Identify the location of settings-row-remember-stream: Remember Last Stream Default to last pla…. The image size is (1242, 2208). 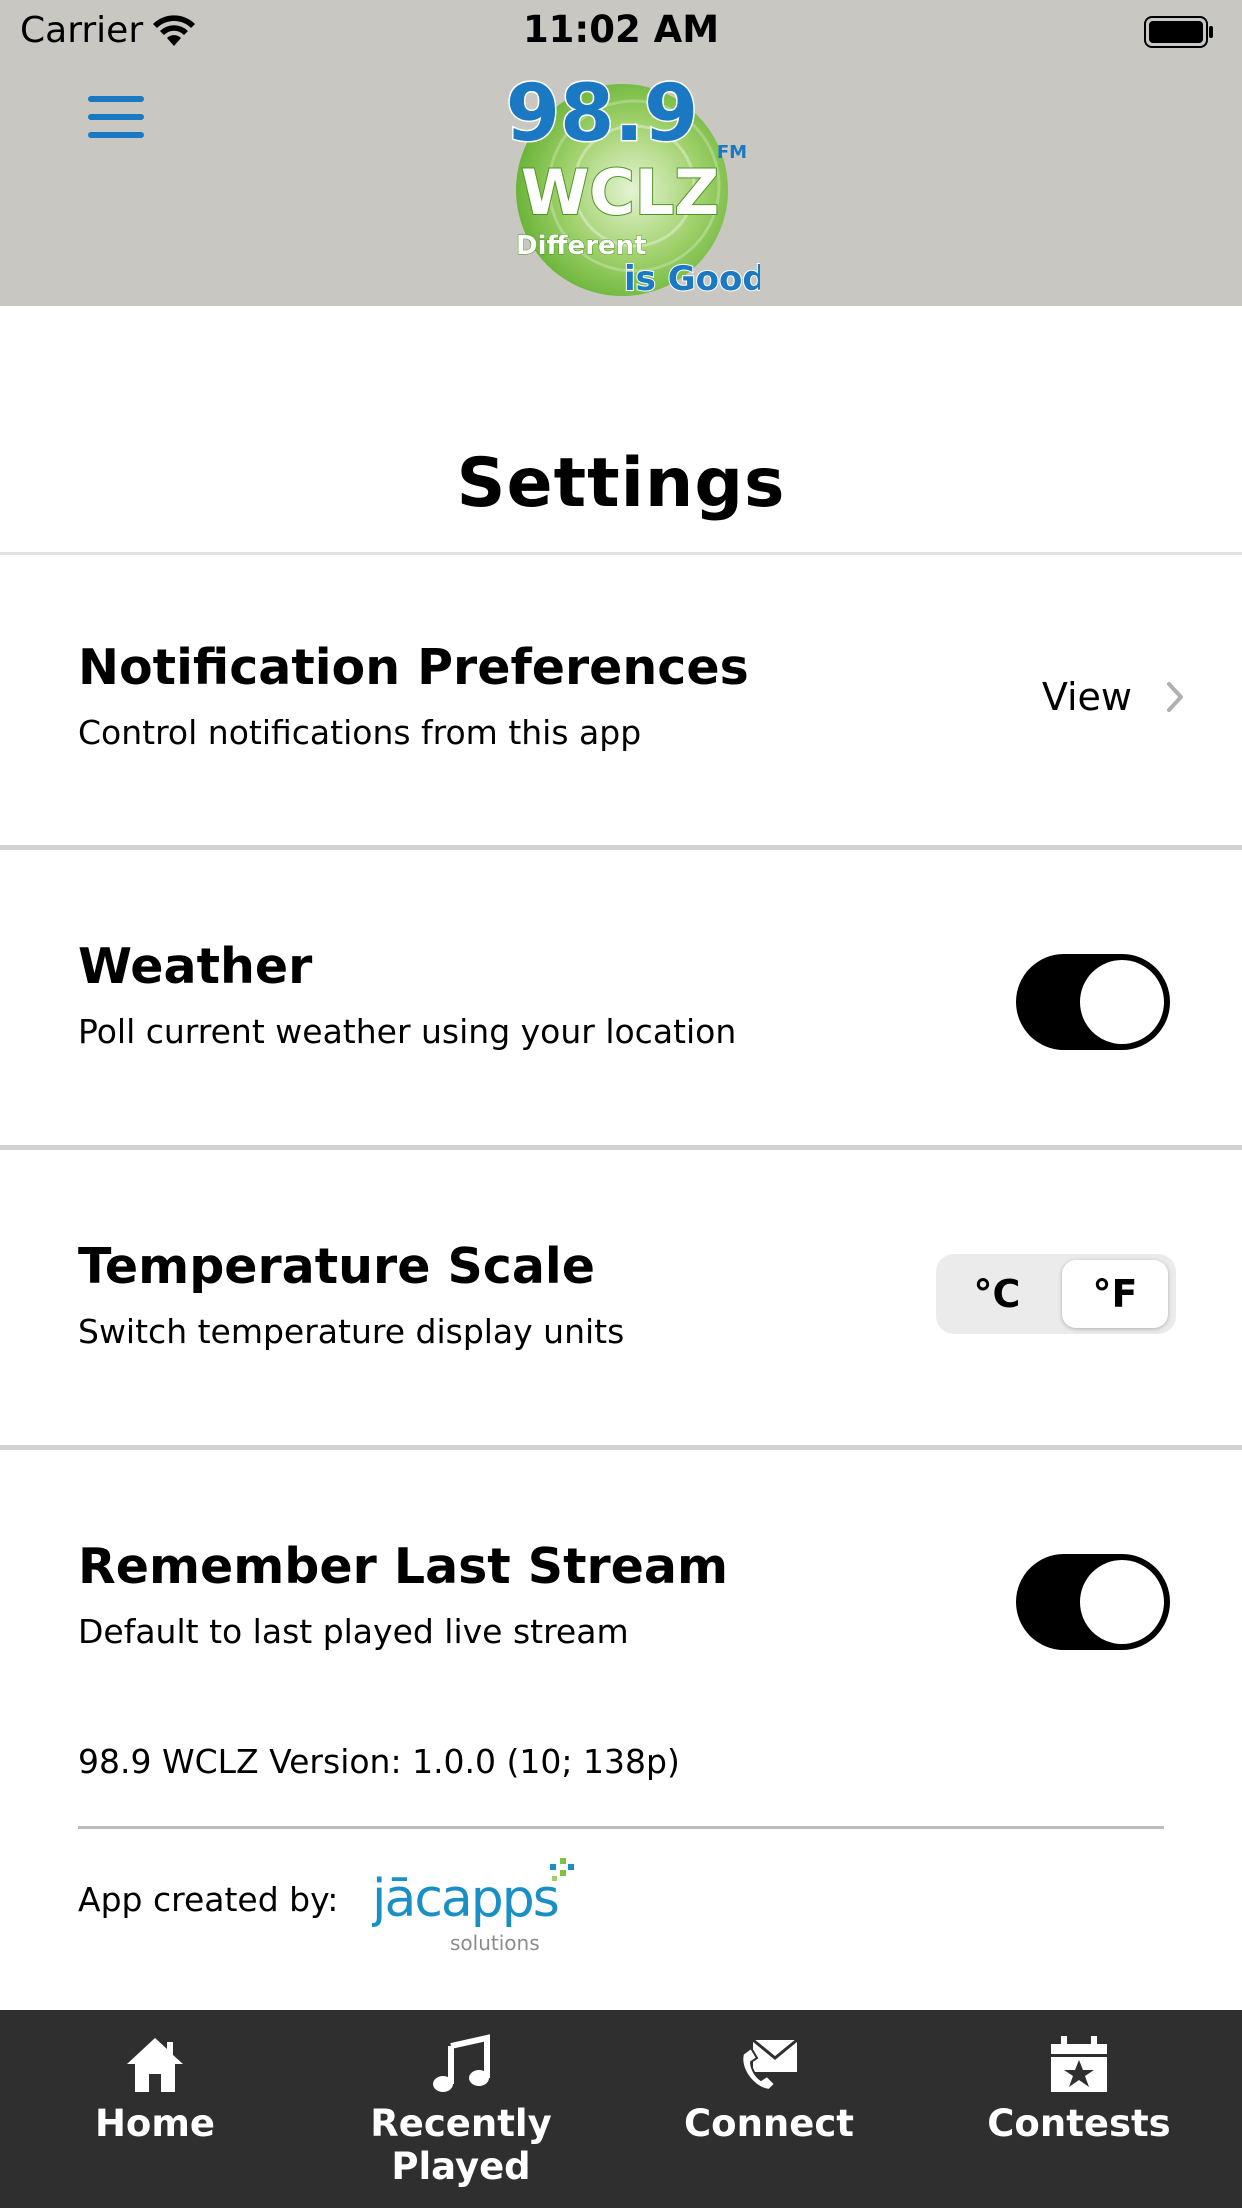
(621, 1600).